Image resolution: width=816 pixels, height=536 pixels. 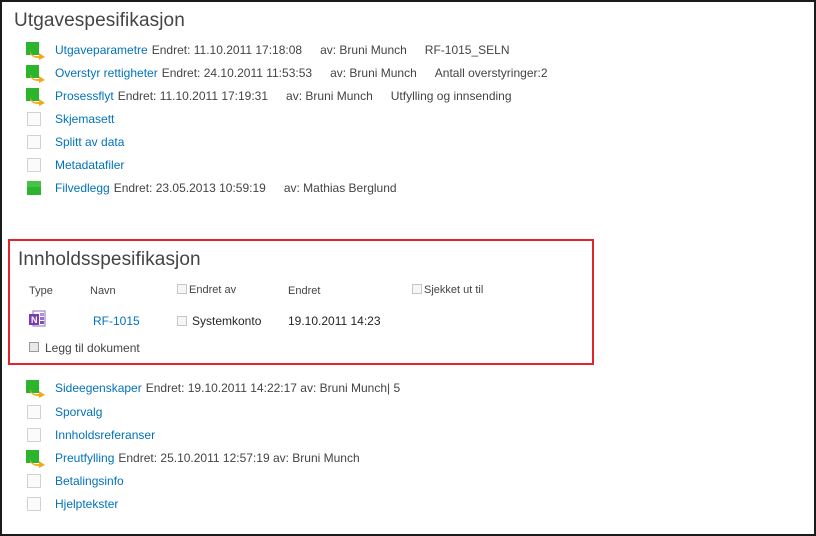 What do you see at coordinates (304, 291) in the screenshot?
I see `column-header-modified: Endret` at bounding box center [304, 291].